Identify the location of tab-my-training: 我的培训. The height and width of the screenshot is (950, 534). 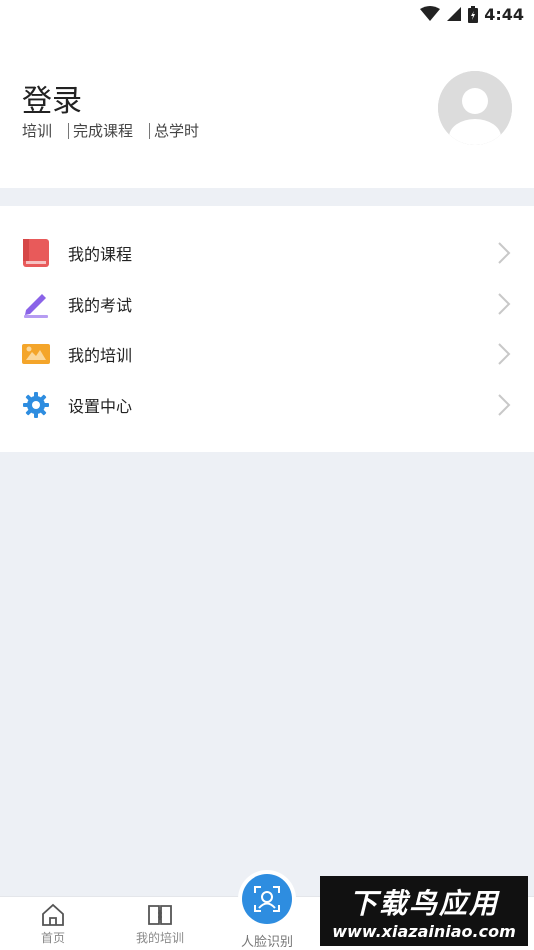
(160, 924).